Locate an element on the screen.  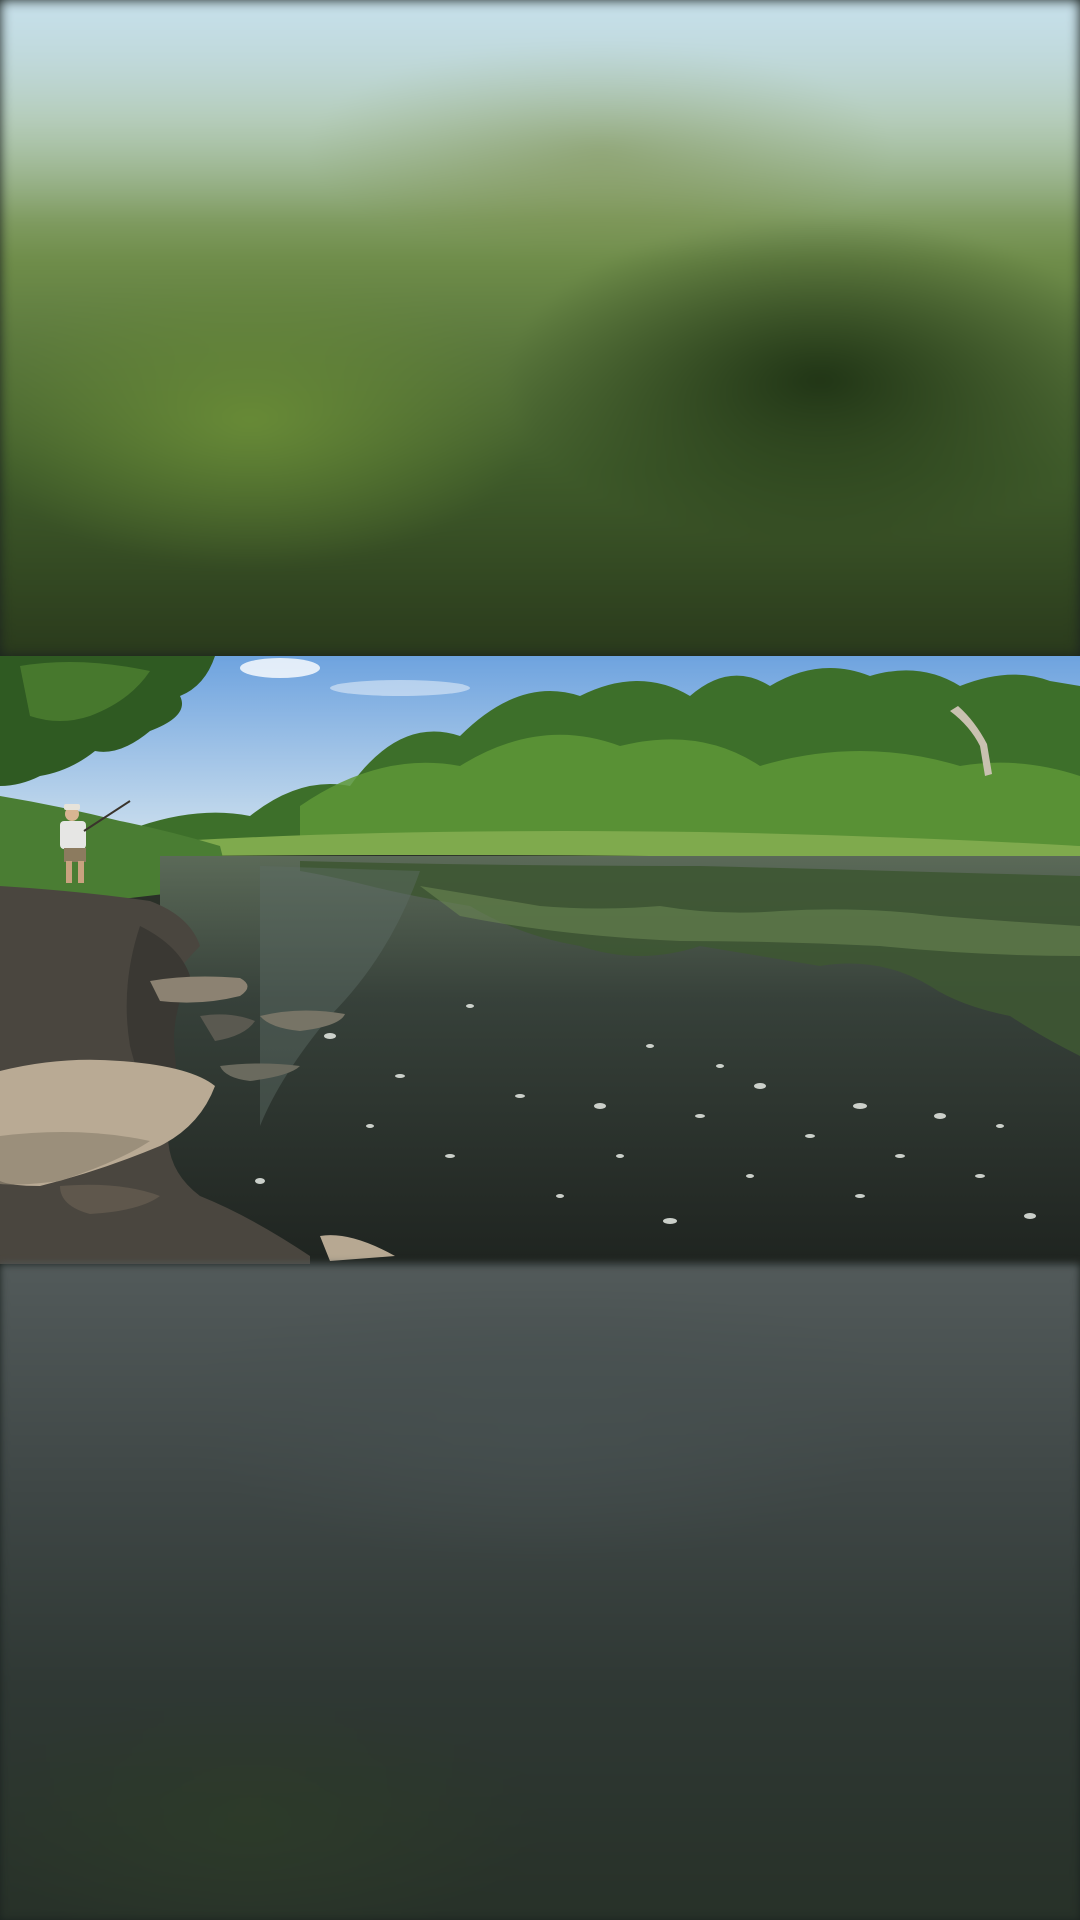
angler-hat is located at coordinates (72, 807).